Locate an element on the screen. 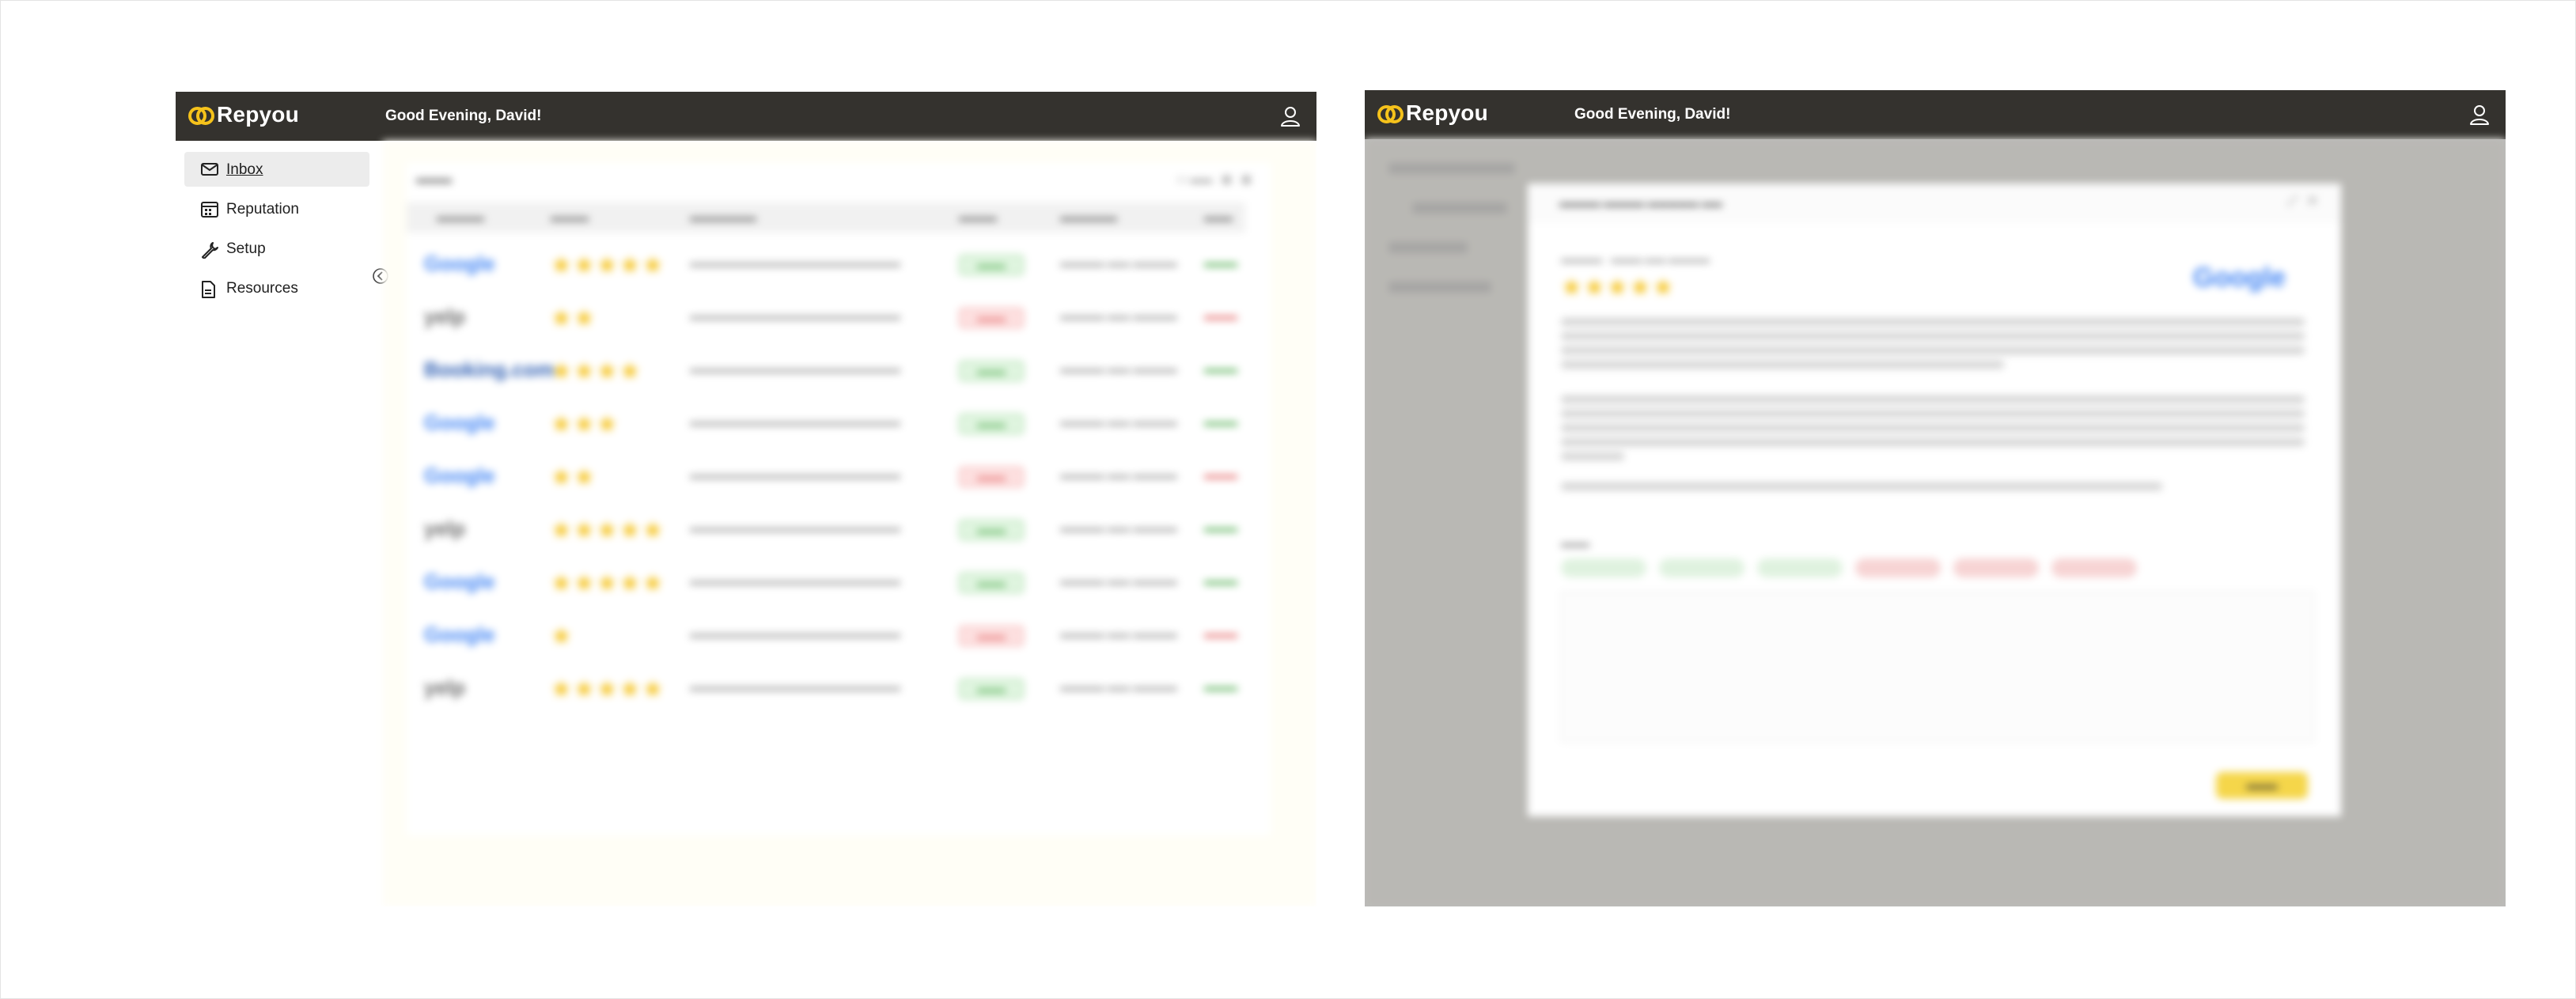  modal-header: ▬▬▬▬ ▬▬▬▬ ▬▬▬▬▬ ▬▬ ⤢ ✕ is located at coordinates (1934, 203).